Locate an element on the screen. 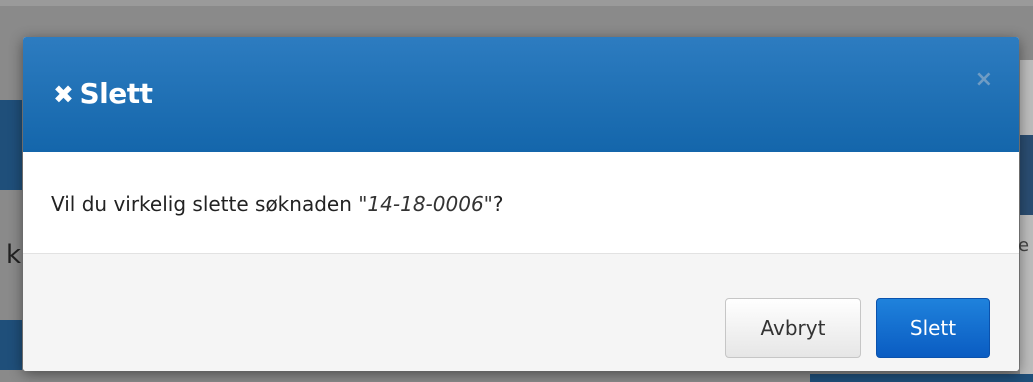  background-left-bar is located at coordinates (11, 345).